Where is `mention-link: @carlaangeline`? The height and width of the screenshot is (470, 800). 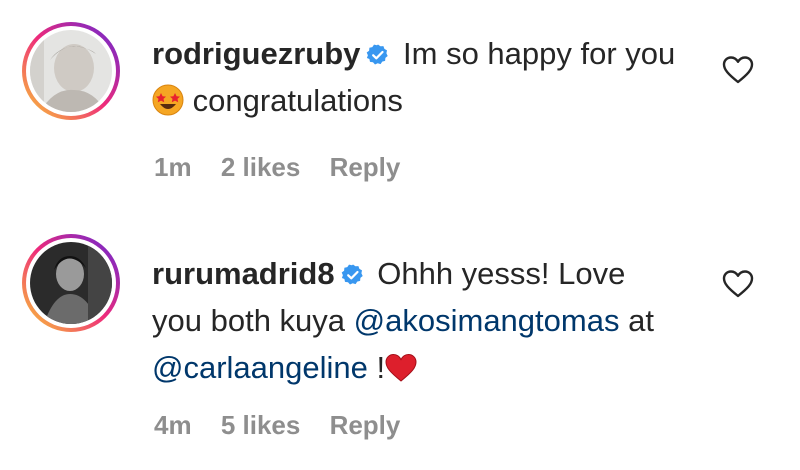 mention-link: @carlaangeline is located at coordinates (260, 367).